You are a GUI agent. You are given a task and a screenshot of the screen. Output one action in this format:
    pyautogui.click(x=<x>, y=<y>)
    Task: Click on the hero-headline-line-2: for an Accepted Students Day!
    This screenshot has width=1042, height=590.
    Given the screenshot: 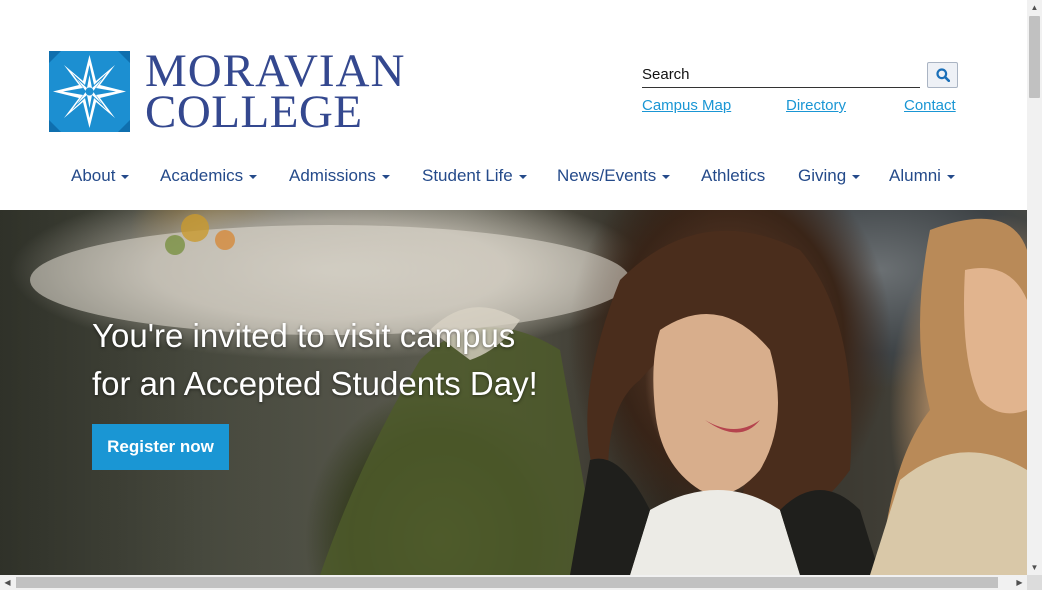 What is the action you would take?
    pyautogui.click(x=315, y=383)
    